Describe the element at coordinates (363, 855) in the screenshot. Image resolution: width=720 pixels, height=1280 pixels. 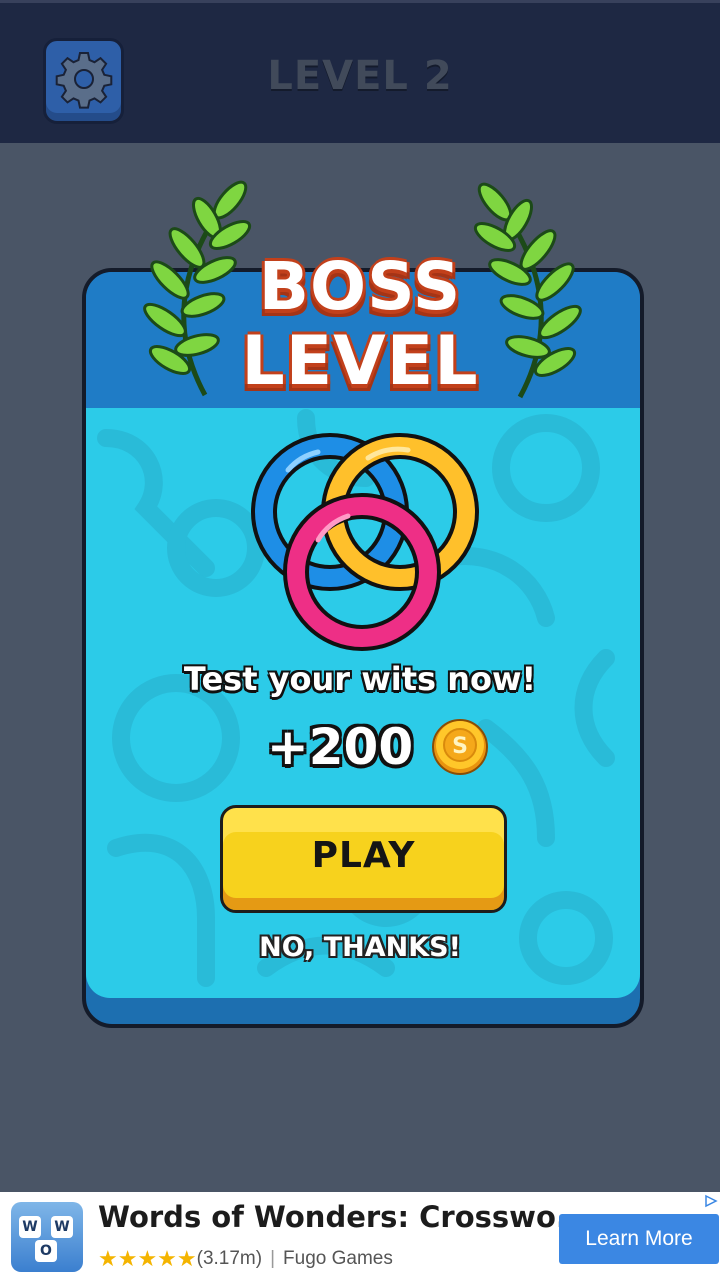
I see `play-button-label: PLAY` at that location.